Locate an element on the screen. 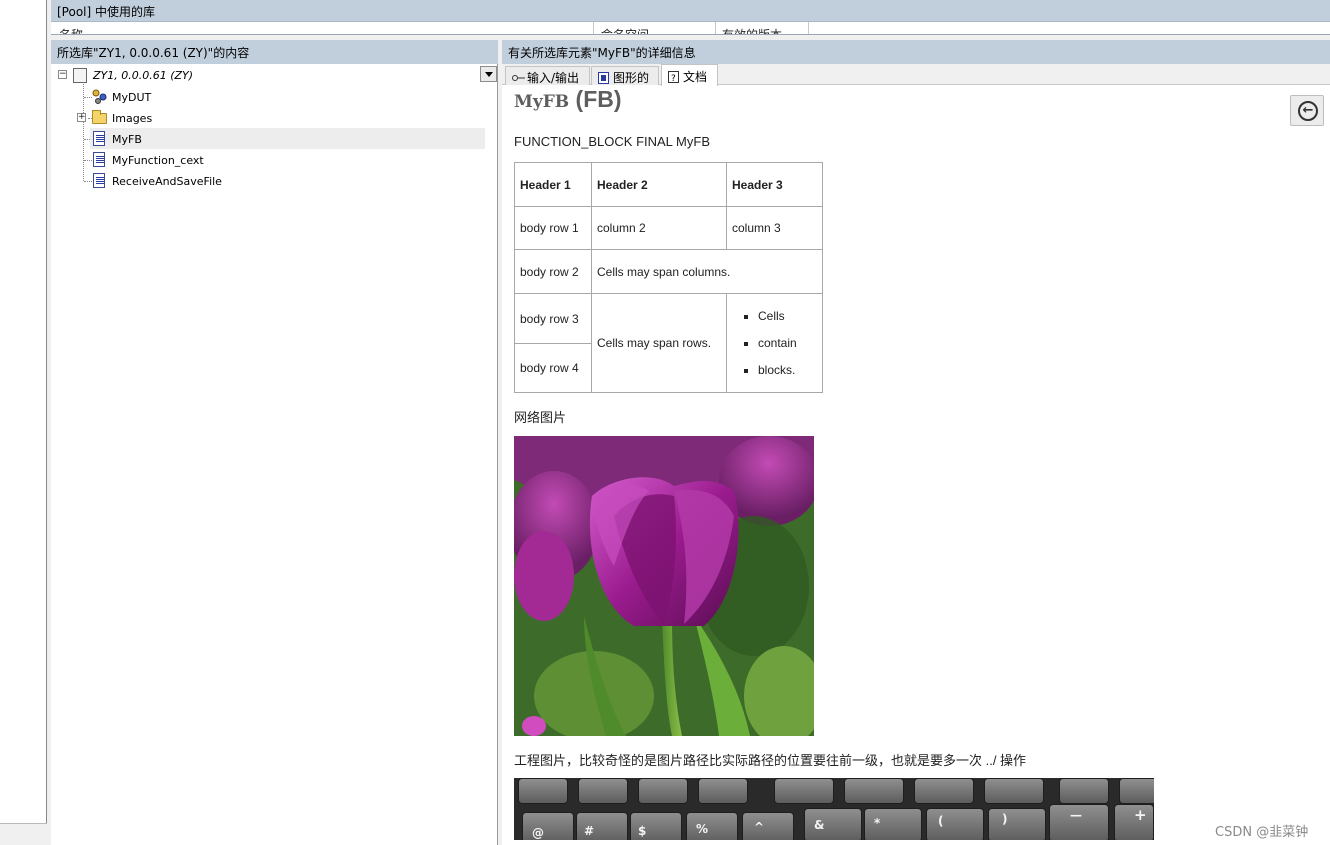  table-cell-rowspan: Cells may span rows. is located at coordinates (659, 343).